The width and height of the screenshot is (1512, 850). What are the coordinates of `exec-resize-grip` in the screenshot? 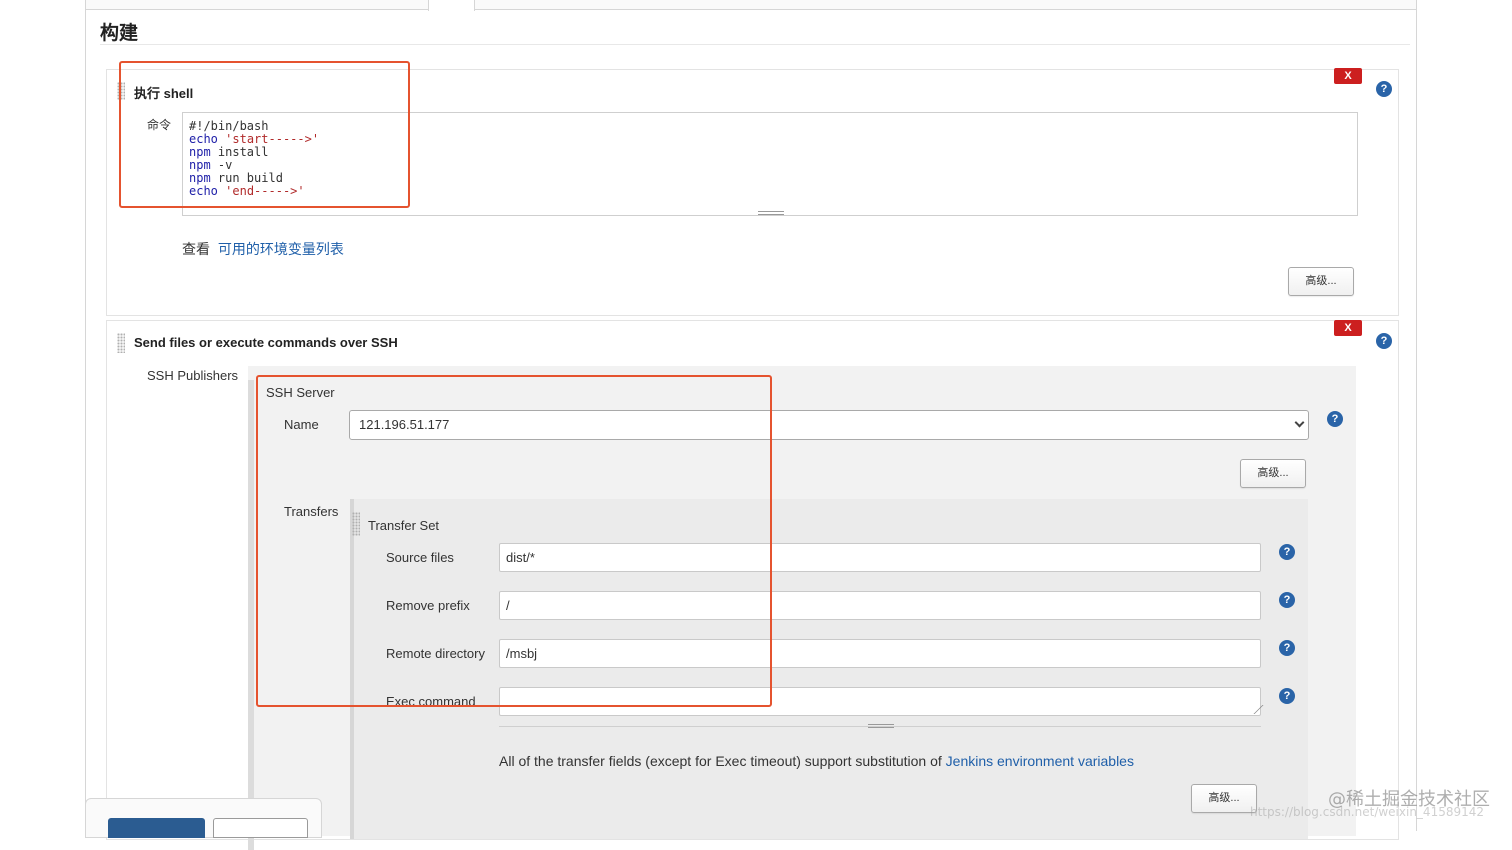 It's located at (881, 726).